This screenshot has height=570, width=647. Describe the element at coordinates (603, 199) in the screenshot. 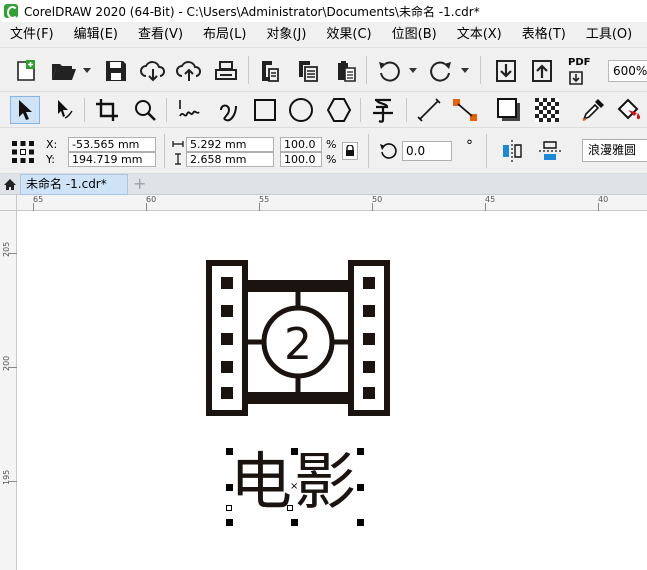

I see `ruler-h-label: 40` at that location.